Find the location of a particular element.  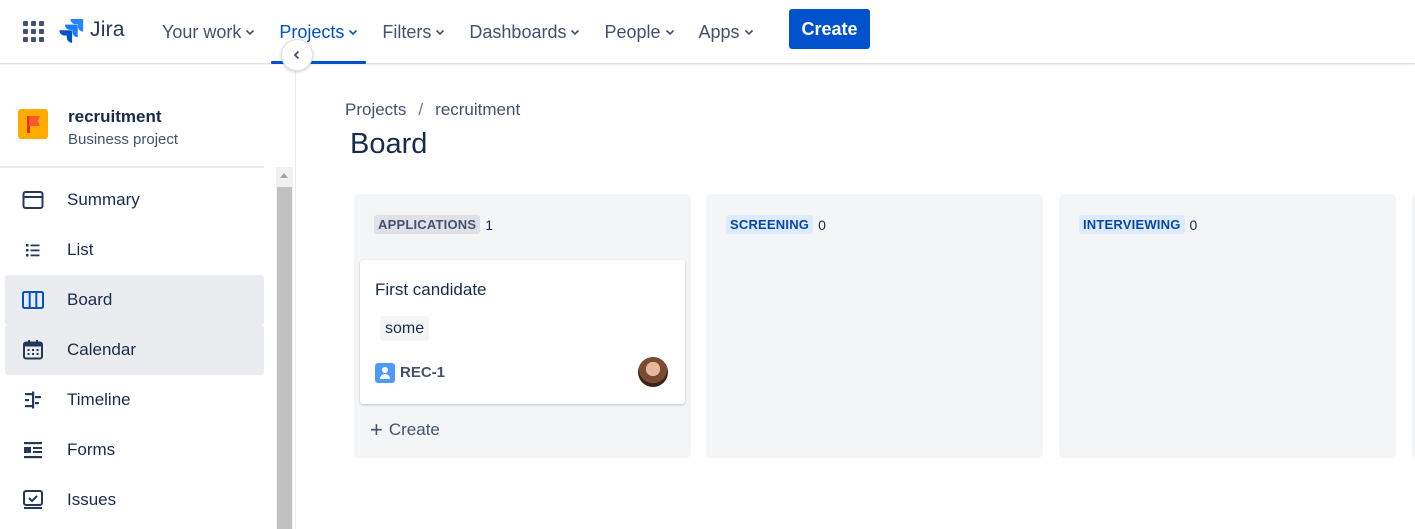

list-icon is located at coordinates (33, 250).